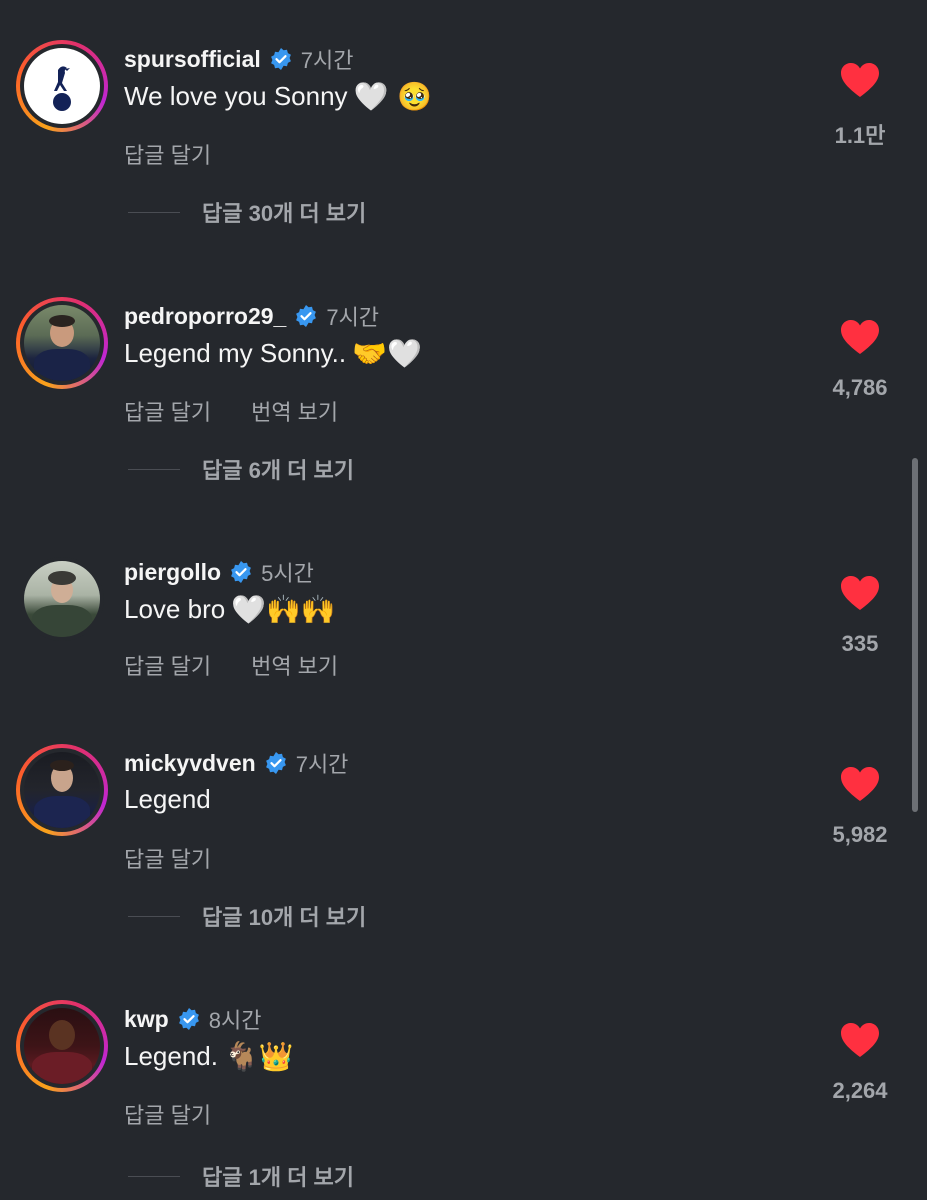  What do you see at coordinates (190, 763) in the screenshot?
I see `username: mickyvdven` at bounding box center [190, 763].